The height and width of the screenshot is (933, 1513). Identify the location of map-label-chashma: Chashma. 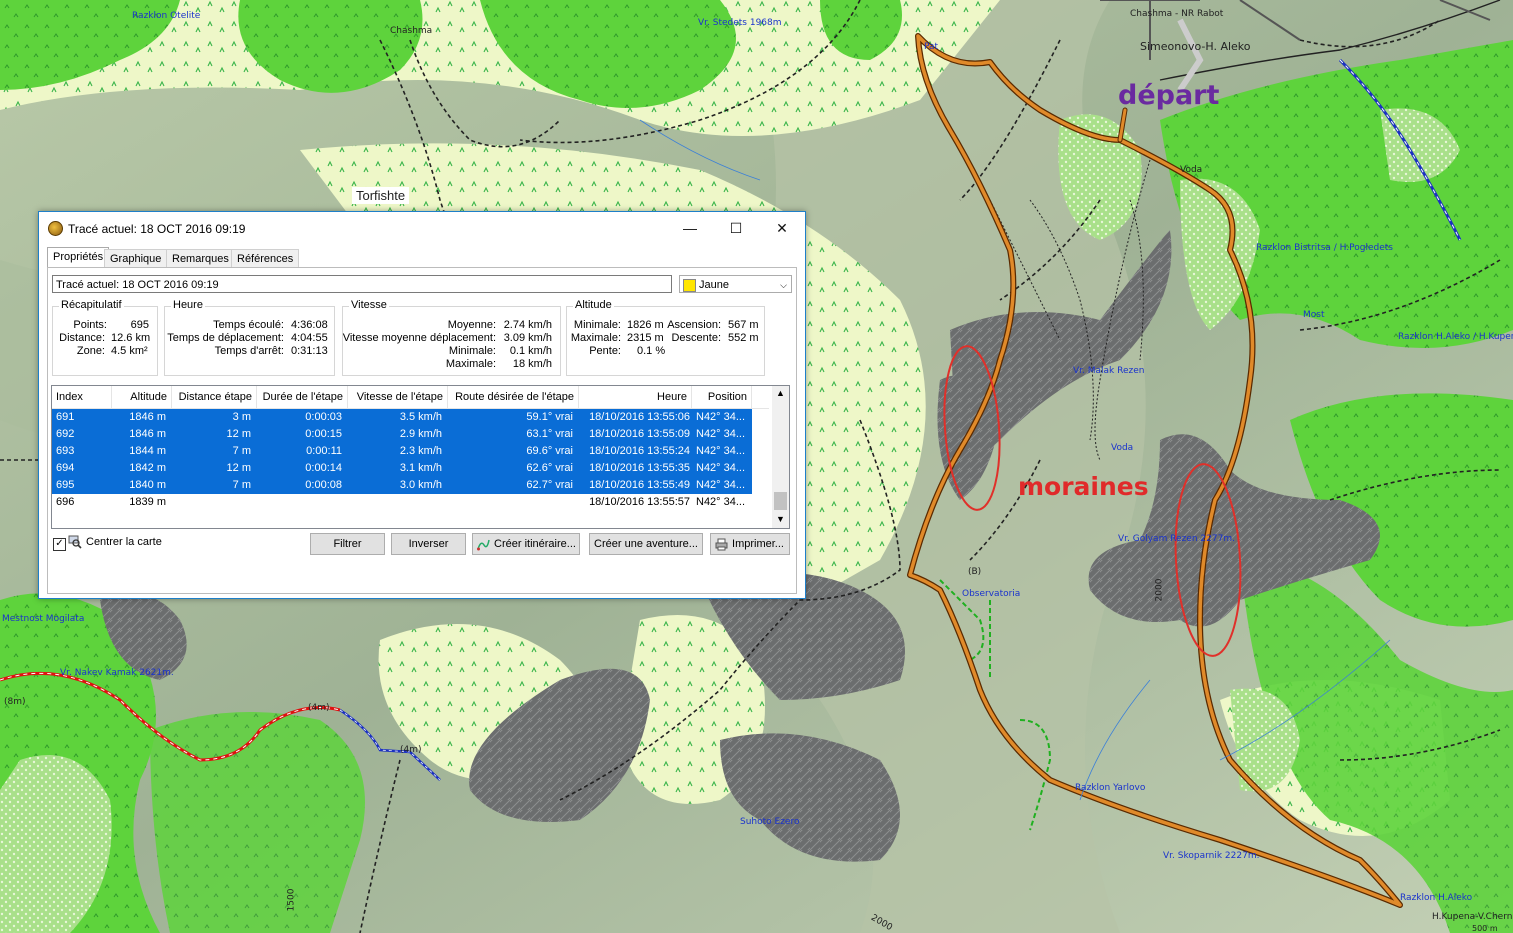
(411, 31).